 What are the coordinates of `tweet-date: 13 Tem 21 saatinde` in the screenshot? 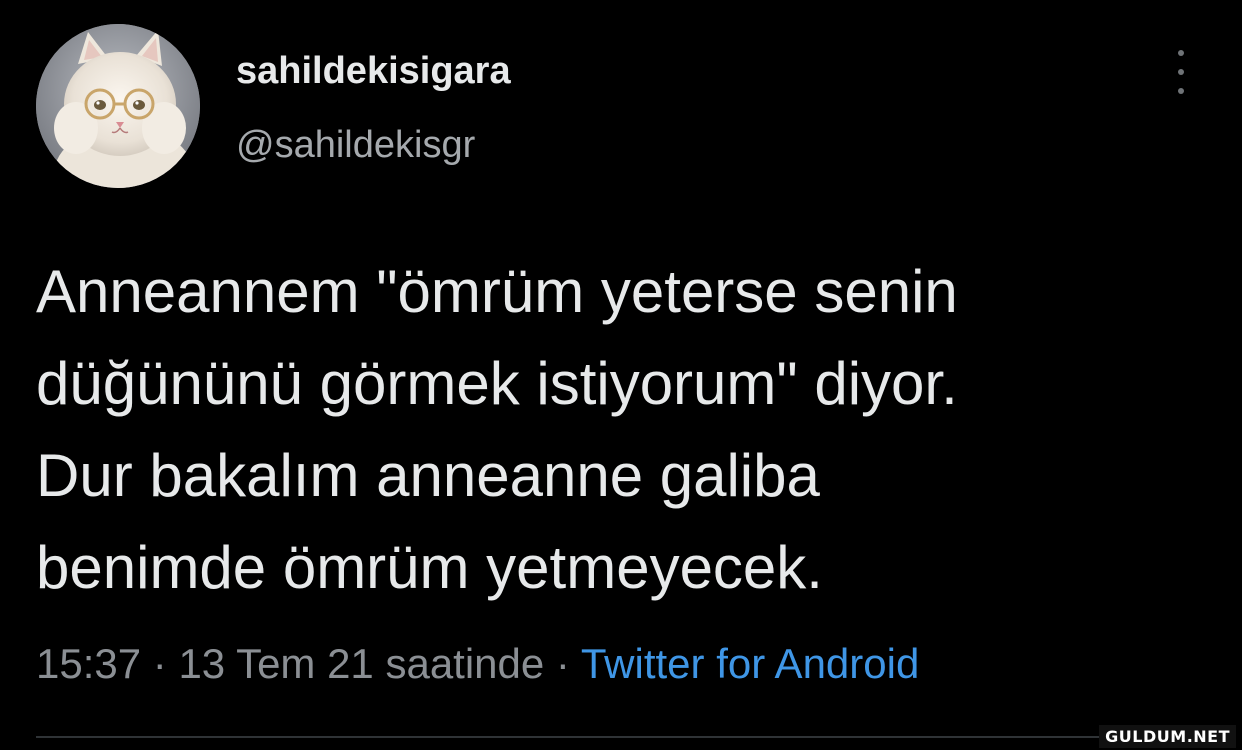 It's located at (361, 663).